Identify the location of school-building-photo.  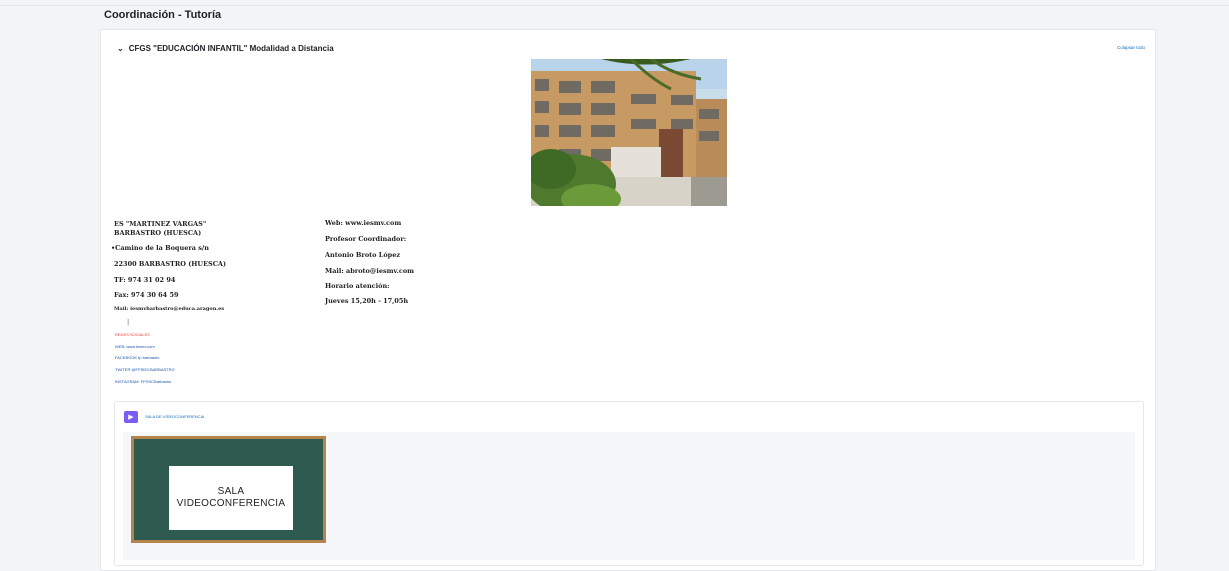
(629, 132).